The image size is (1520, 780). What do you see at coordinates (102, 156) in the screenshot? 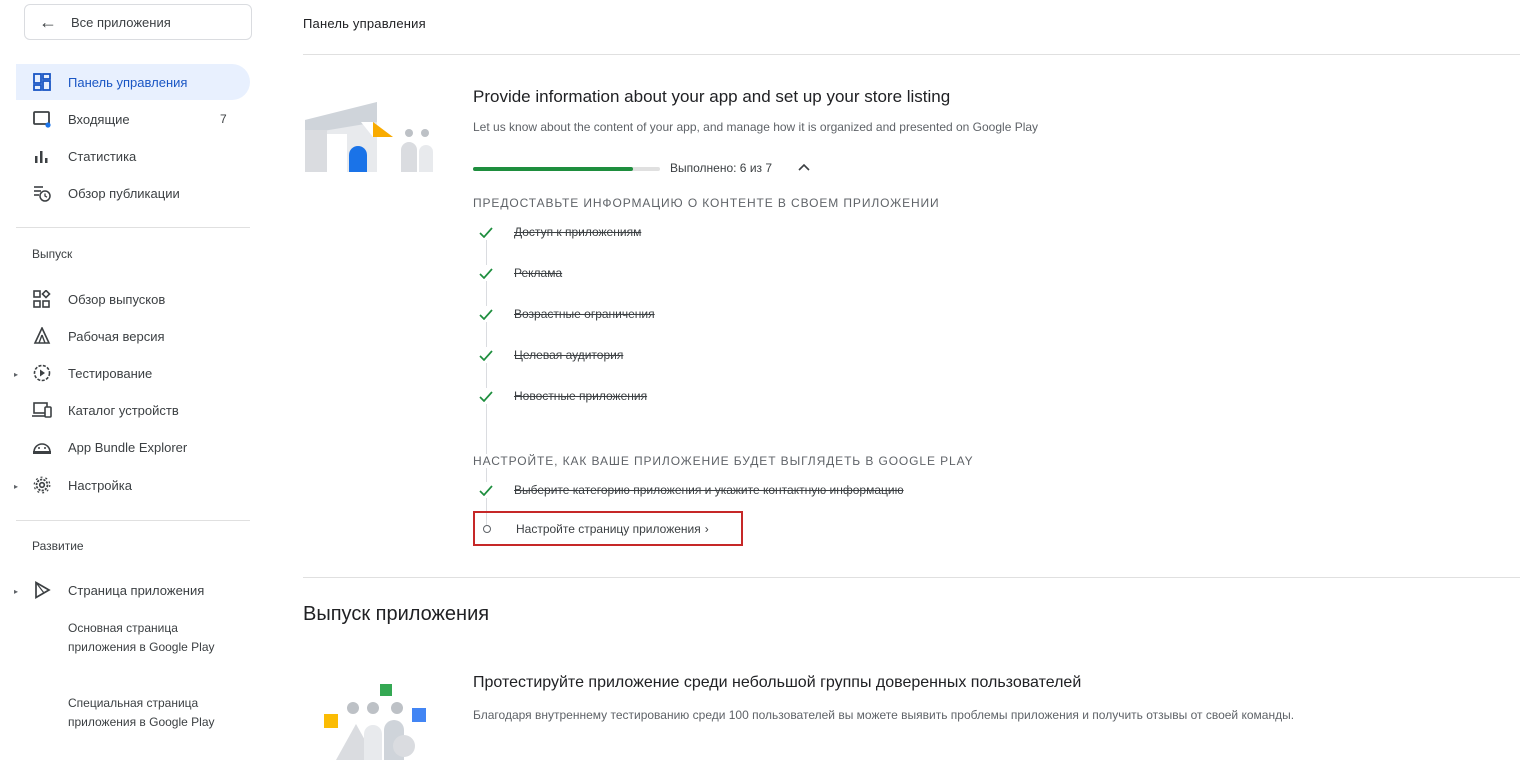
I see `sidebar-item-label: Статистика` at bounding box center [102, 156].